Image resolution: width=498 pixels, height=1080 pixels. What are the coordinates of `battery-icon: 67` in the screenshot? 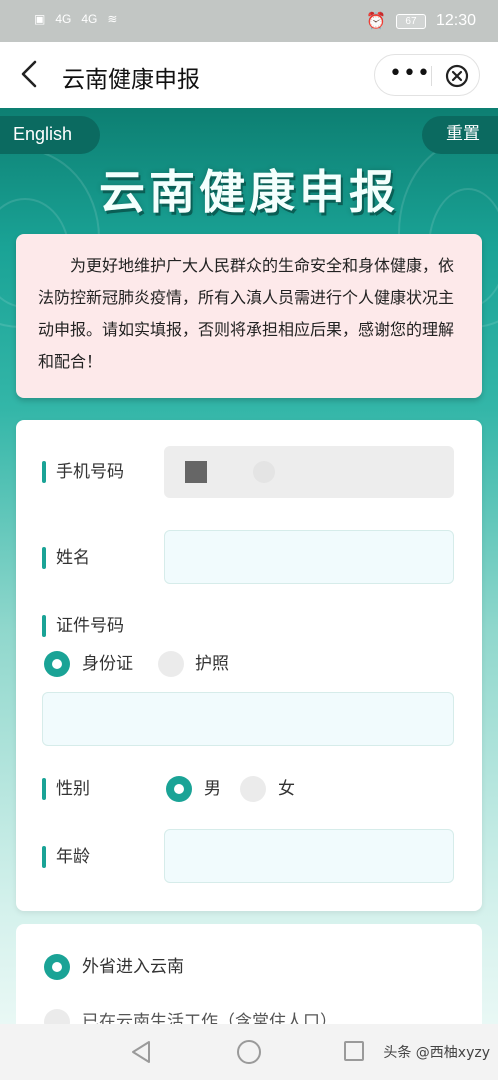 It's located at (410, 21).